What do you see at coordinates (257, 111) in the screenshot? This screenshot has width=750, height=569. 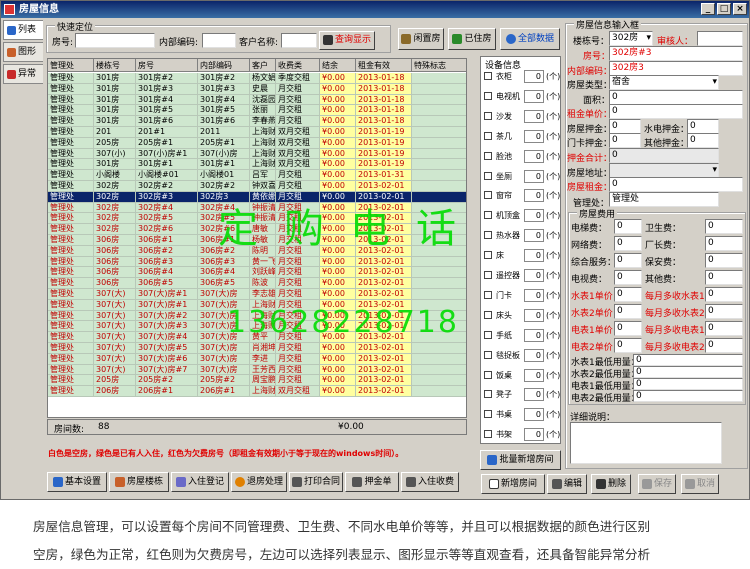 I see `table-row: 管理处 301房 301房#5 301房#5 张丽 月交租 ¥0.00 2013-01-18` at bounding box center [257, 111].